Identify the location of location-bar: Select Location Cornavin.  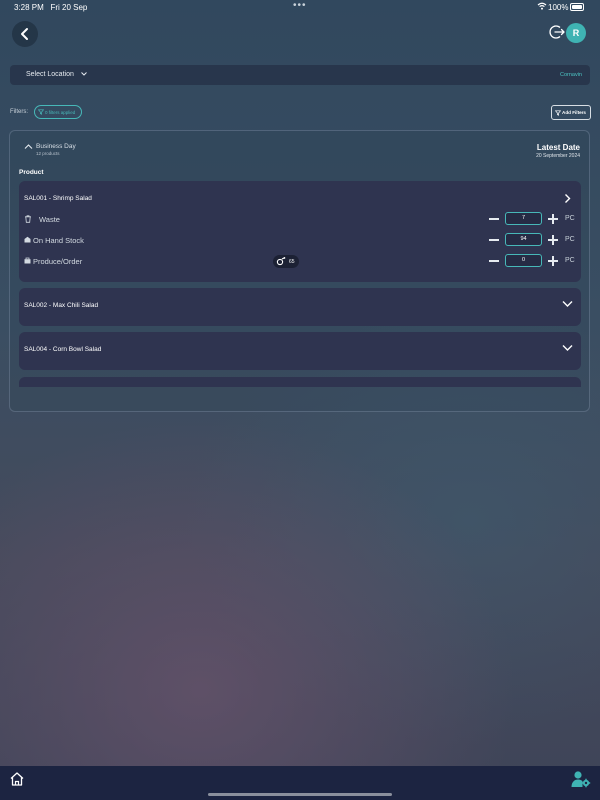
(300, 75).